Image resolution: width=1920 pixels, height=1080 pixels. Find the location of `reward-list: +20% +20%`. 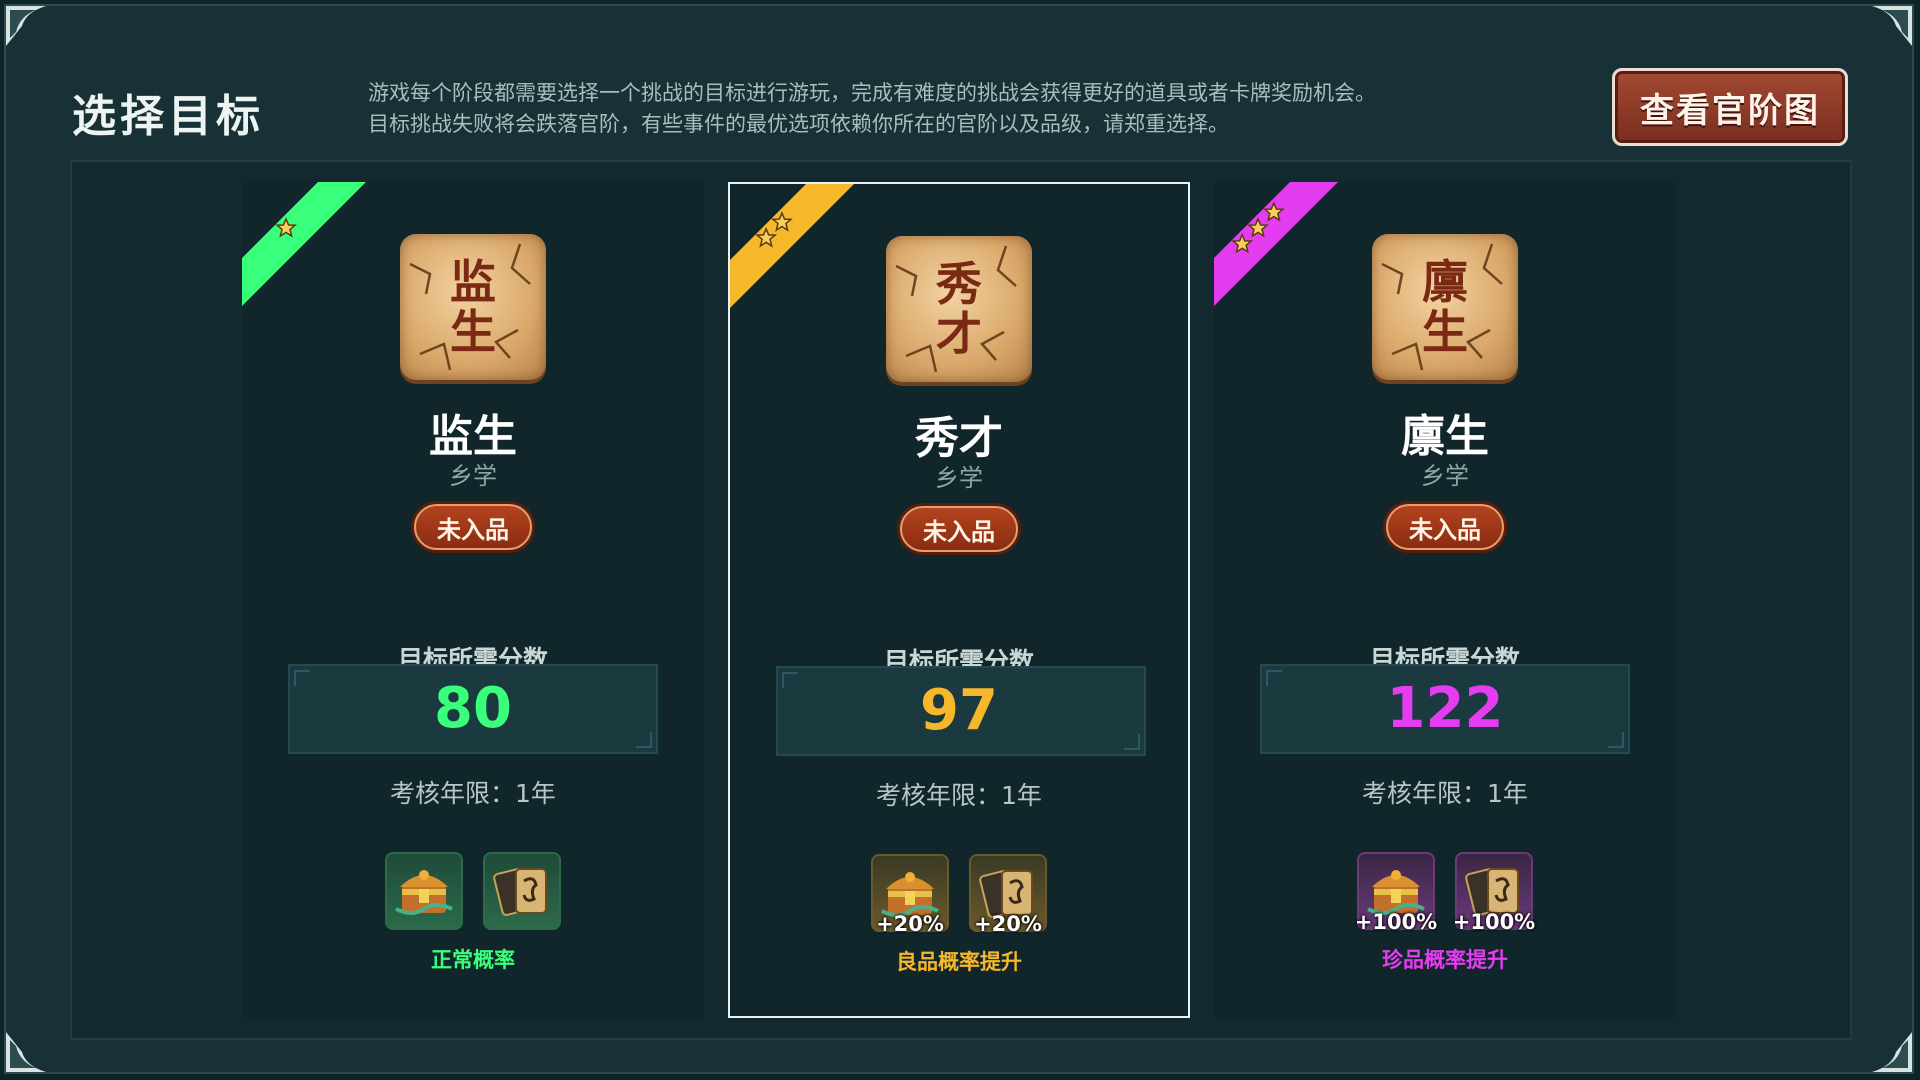

reward-list: +20% +20% is located at coordinates (959, 895).